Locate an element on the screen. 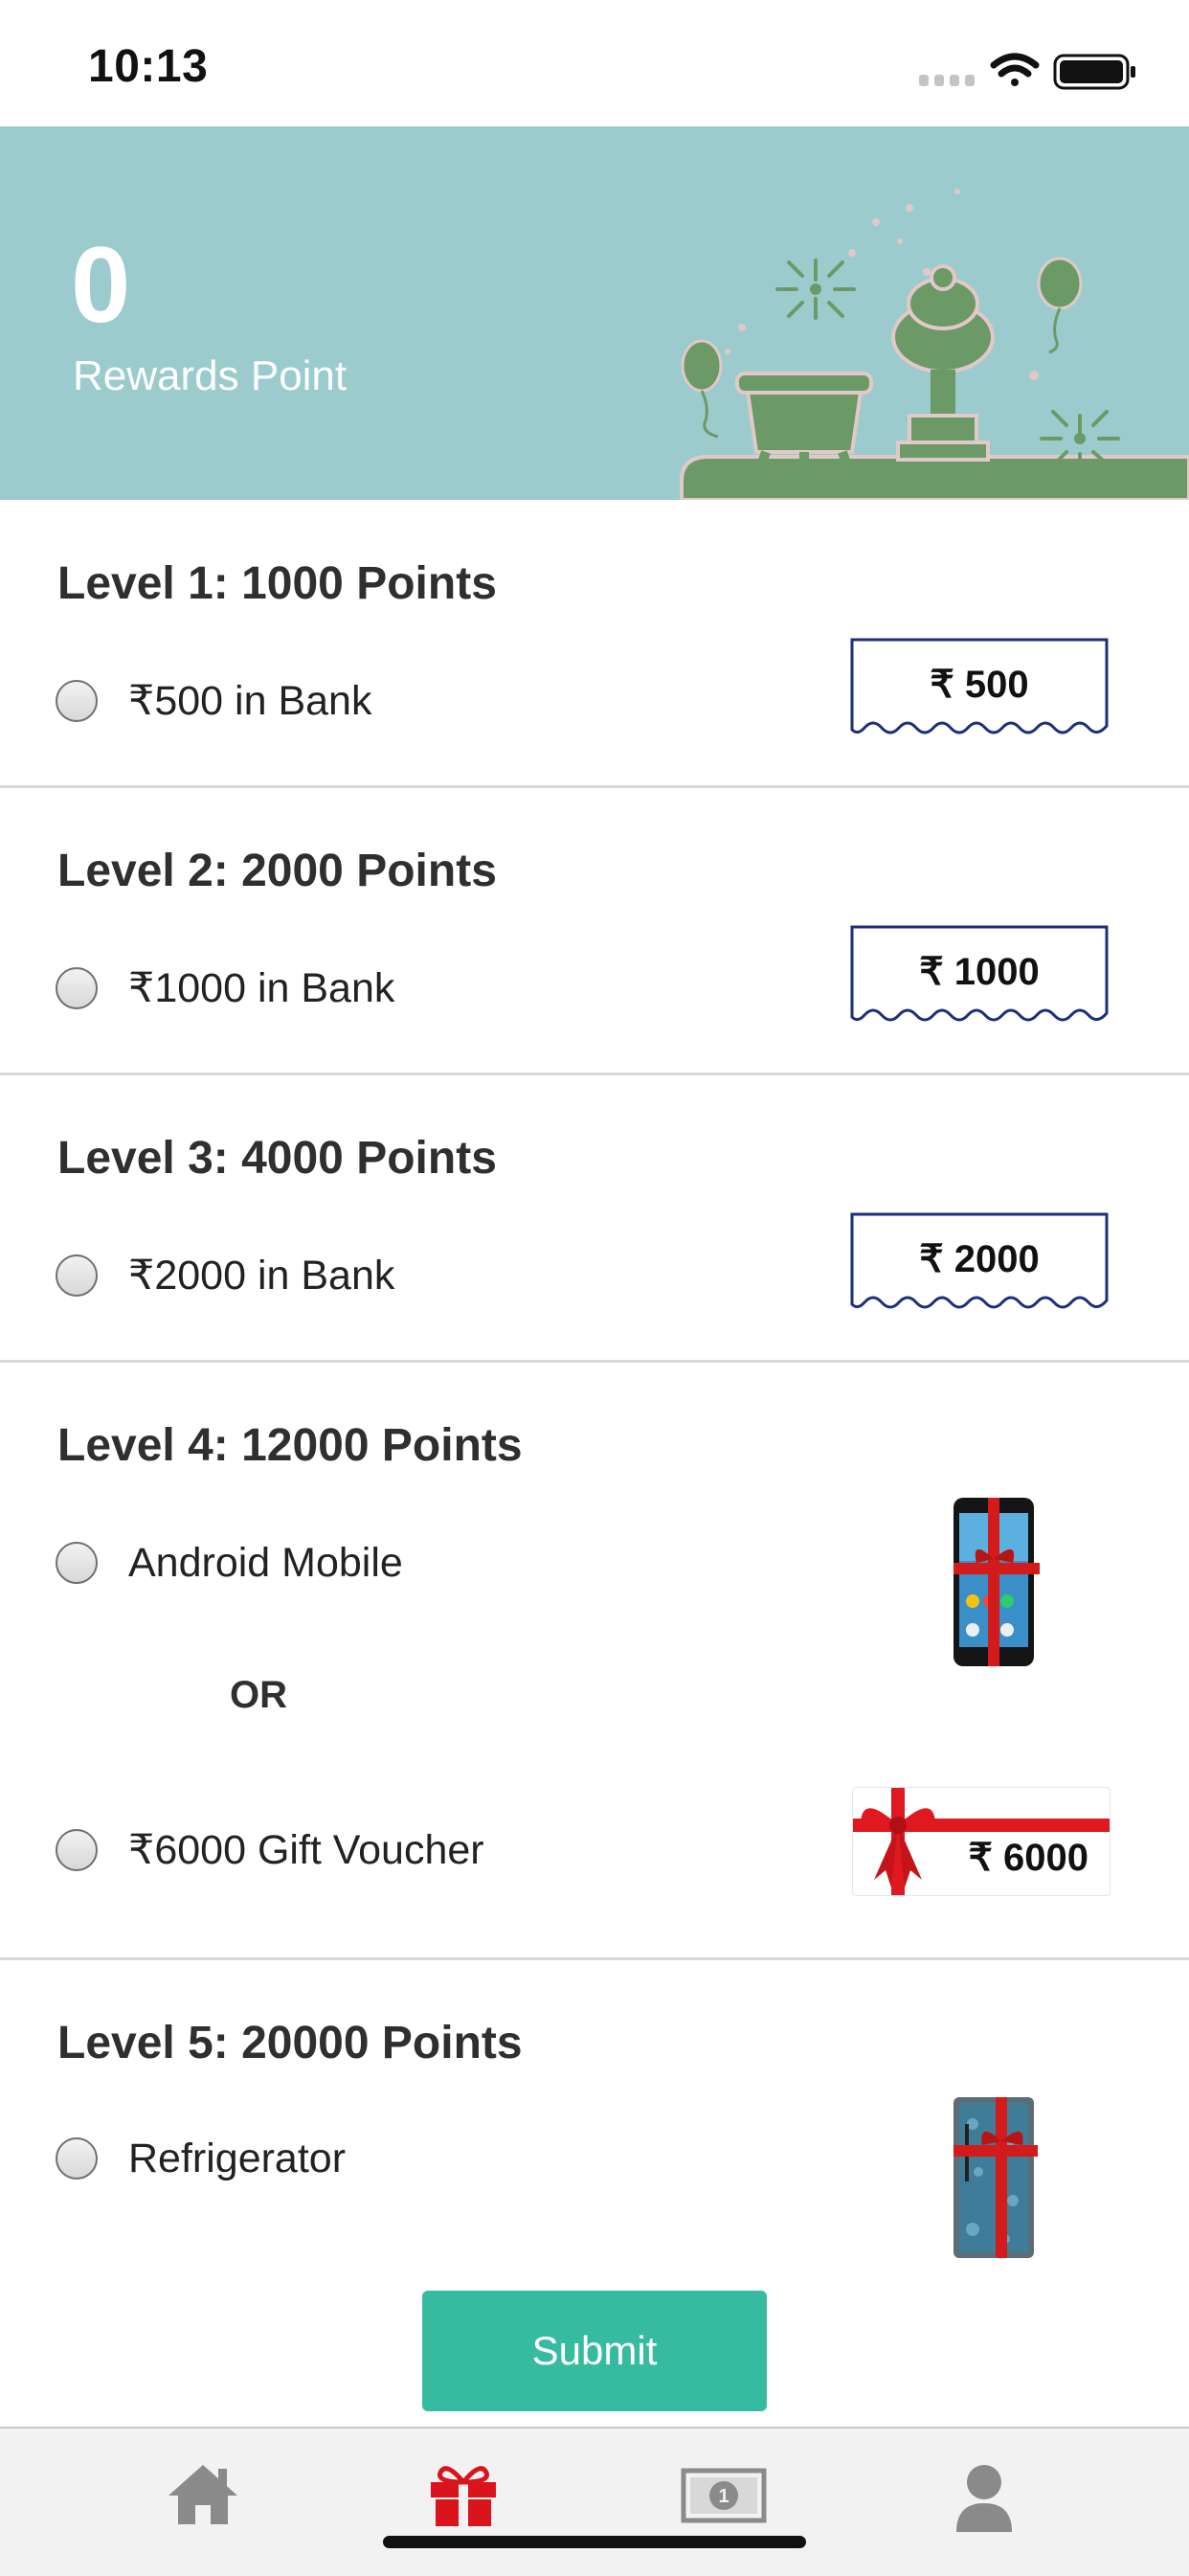 Image resolution: width=1189 pixels, height=2576 pixels. bank-voucher-500: ₹ 500 is located at coordinates (979, 691).